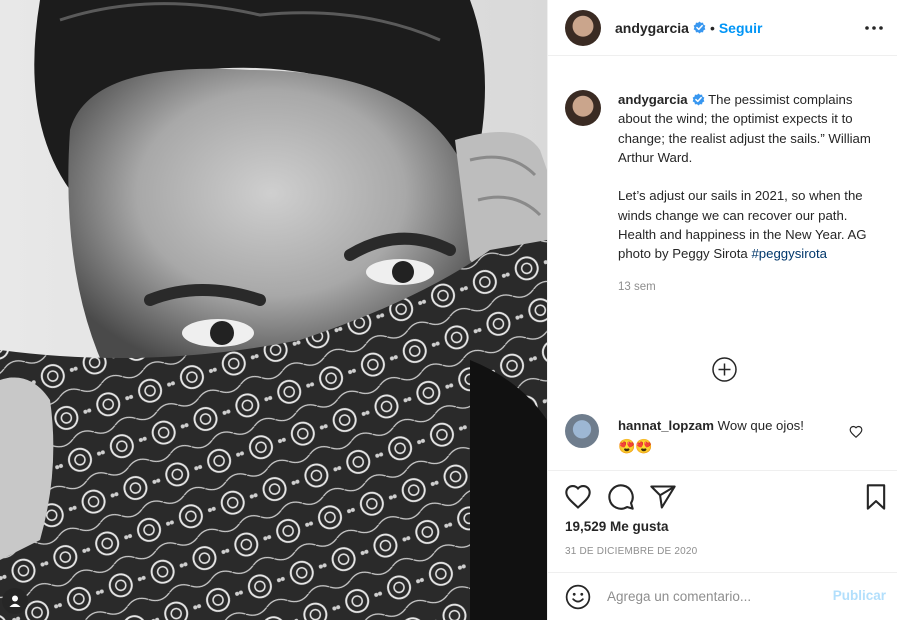  I want to click on caption-username: andygarcia, so click(653, 99).